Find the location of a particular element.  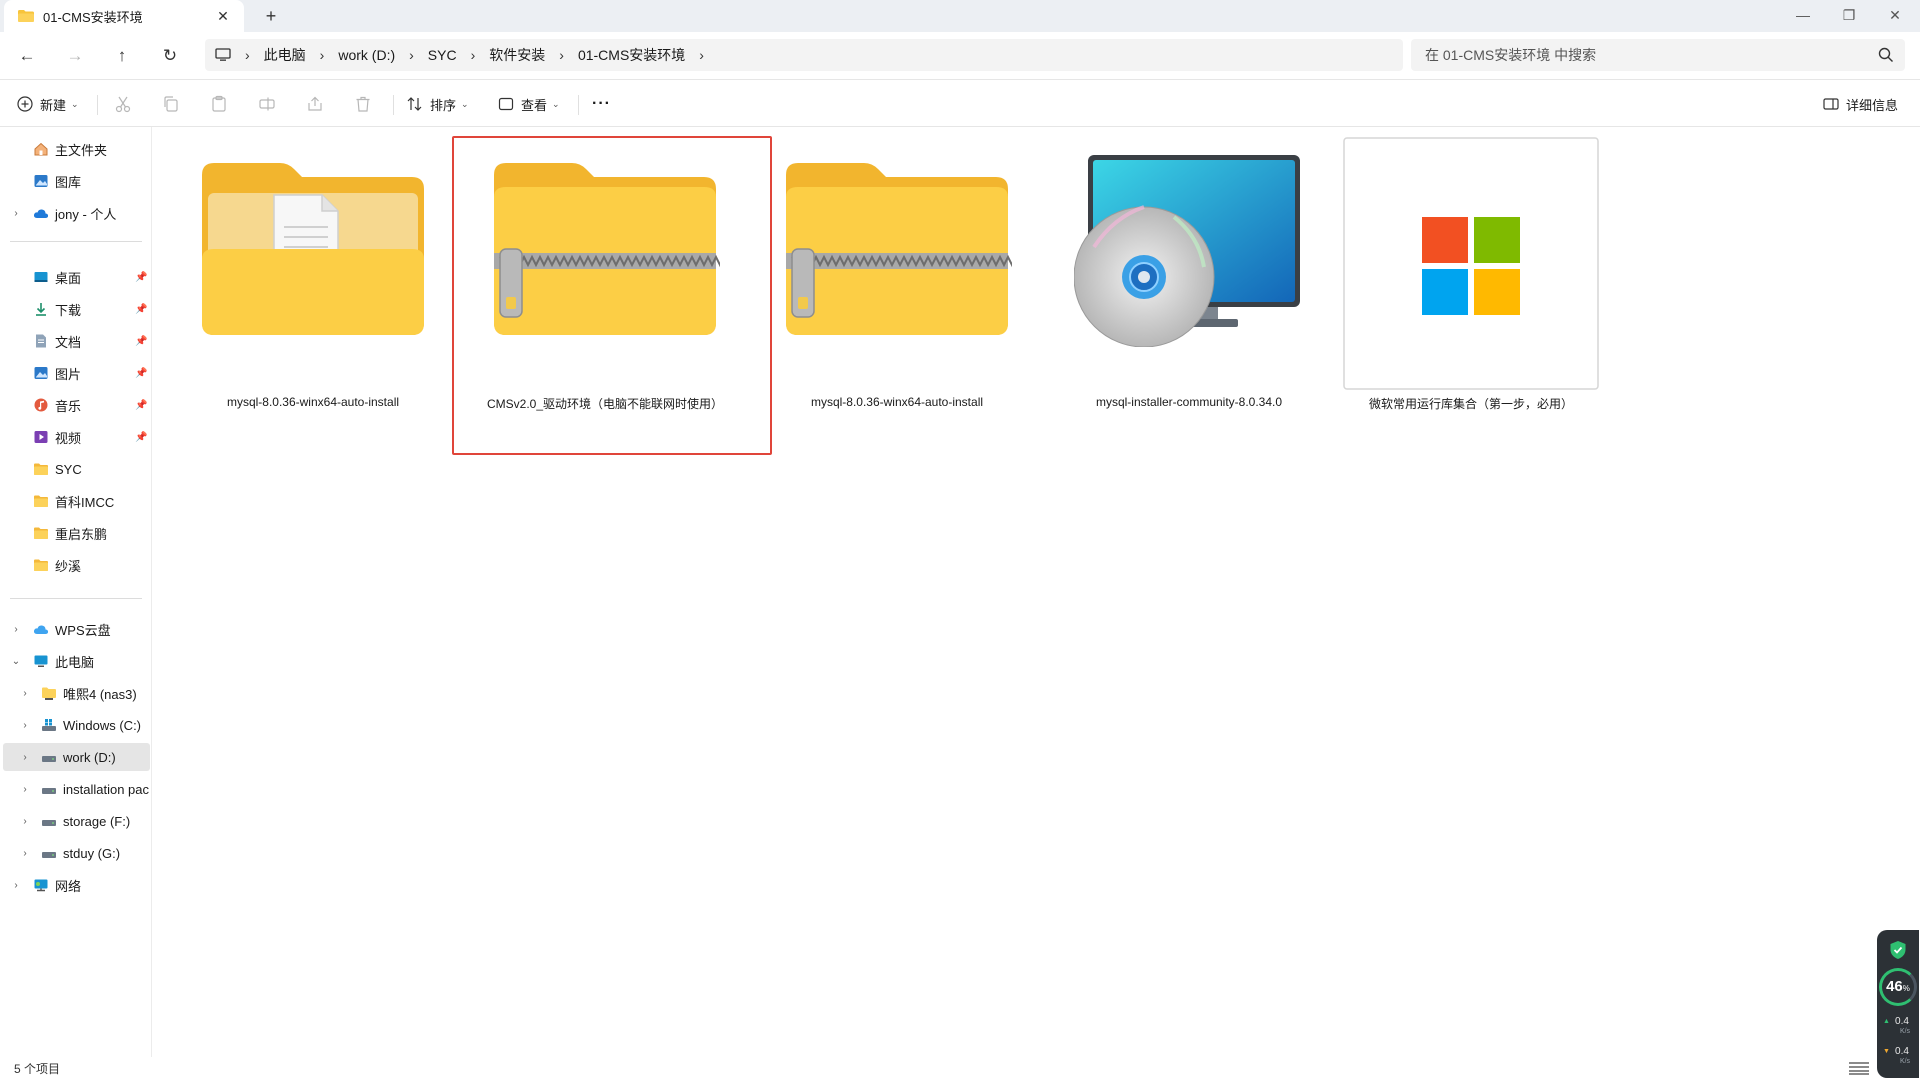

sidebar-item-desktop: 桌面 📌 is located at coordinates (76, 277).